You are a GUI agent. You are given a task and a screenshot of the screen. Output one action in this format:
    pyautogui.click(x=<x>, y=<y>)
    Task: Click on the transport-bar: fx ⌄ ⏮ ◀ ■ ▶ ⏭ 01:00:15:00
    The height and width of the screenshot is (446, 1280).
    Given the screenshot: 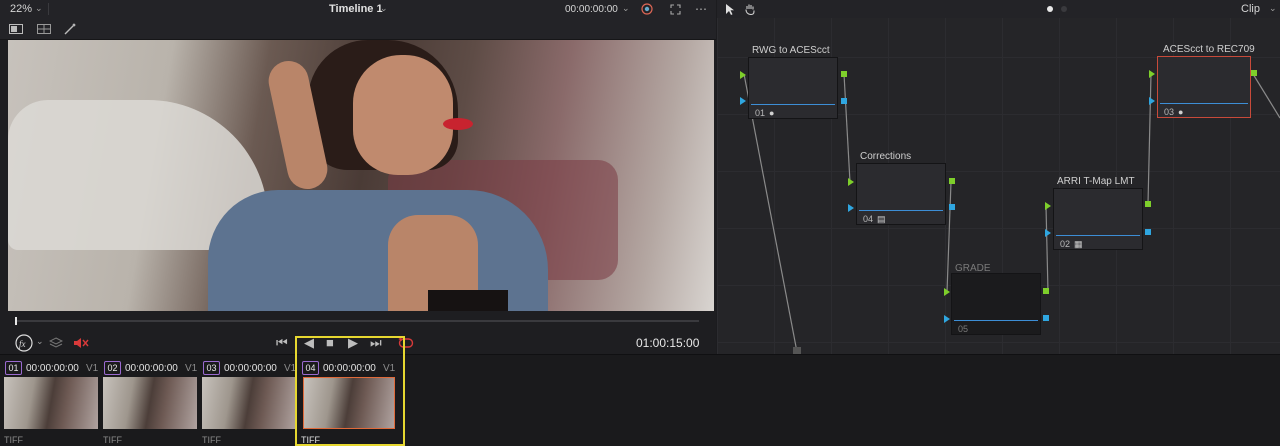 What is the action you would take?
    pyautogui.click(x=358, y=343)
    